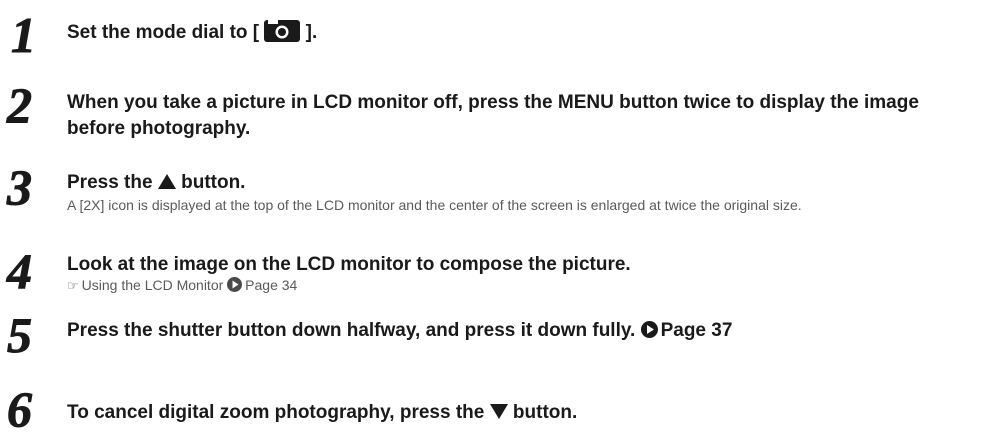 The height and width of the screenshot is (440, 982). Describe the element at coordinates (166, 181) in the screenshot. I see `up-triangle-icon` at that location.